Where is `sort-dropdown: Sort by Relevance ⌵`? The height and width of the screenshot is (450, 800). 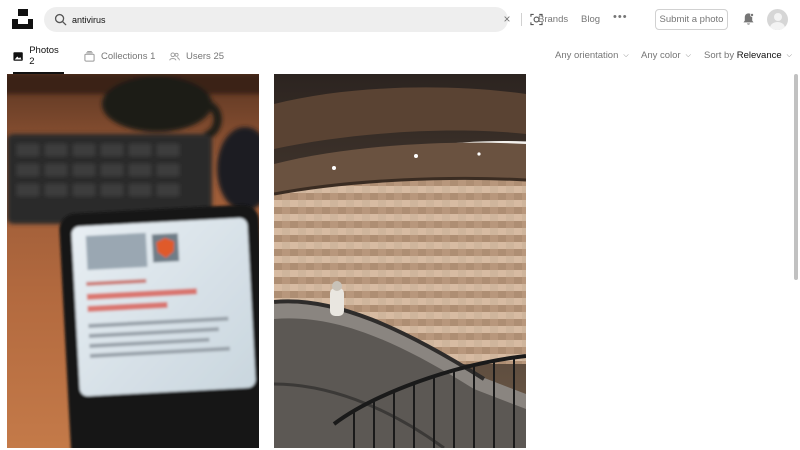 sort-dropdown: Sort by Relevance ⌵ is located at coordinates (748, 56).